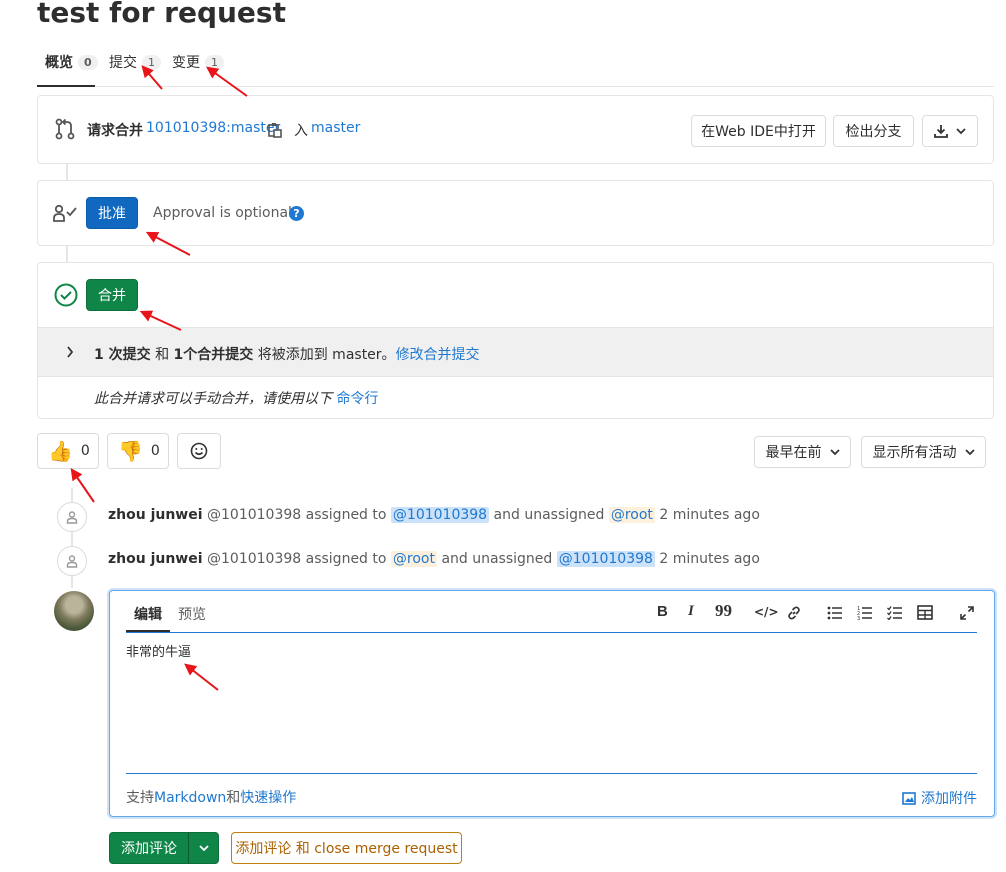  I want to click on help-icon: ?, so click(296, 213).